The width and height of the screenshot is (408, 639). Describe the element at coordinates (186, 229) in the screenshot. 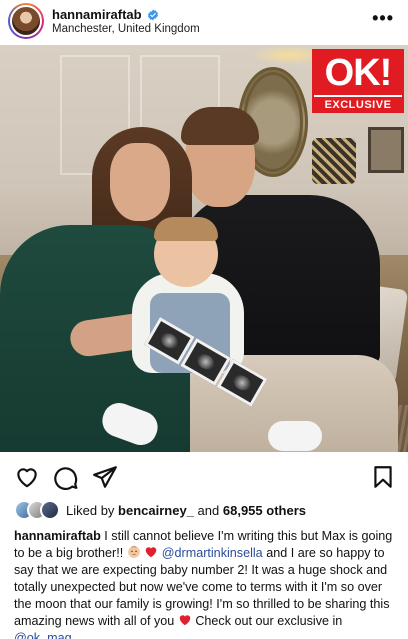

I see `baby-hair` at that location.